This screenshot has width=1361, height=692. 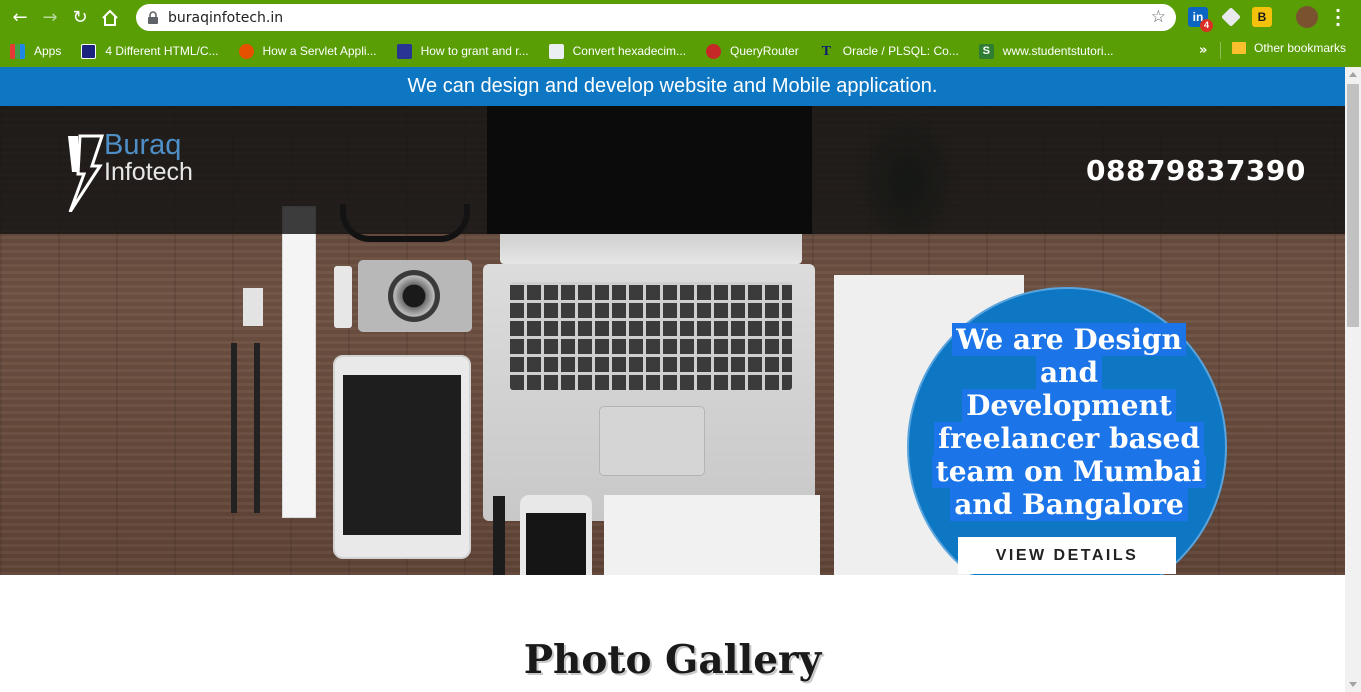 I want to click on url-text: buraqinfotech.in, so click(x=225, y=18).